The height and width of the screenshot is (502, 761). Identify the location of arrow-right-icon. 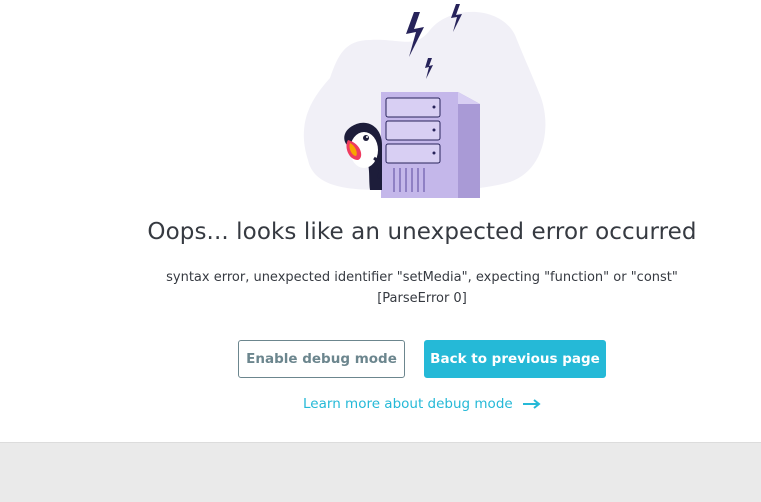
(531, 404).